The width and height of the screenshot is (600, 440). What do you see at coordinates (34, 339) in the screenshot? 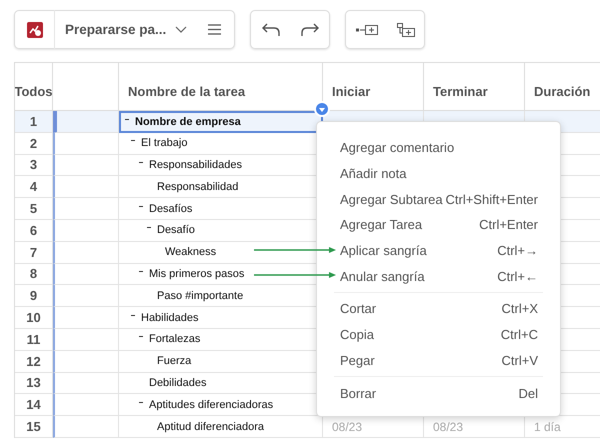
I see `row-number: 11` at bounding box center [34, 339].